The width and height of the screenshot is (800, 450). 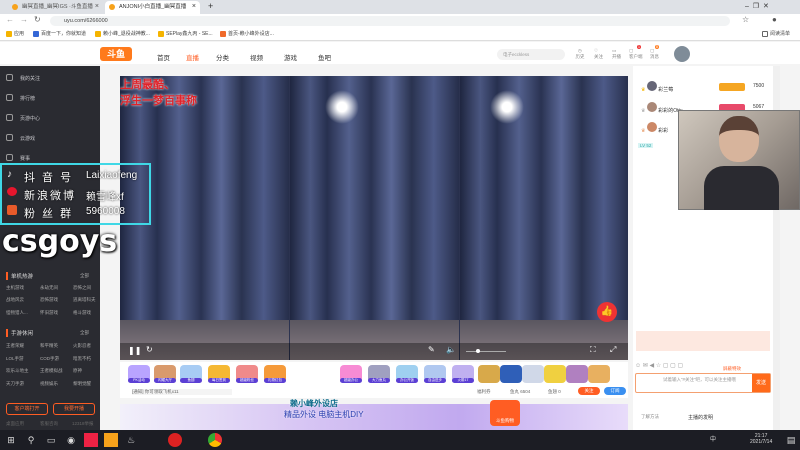 I want to click on douyu-shop-badge: 斗鱼购物, so click(x=505, y=413).